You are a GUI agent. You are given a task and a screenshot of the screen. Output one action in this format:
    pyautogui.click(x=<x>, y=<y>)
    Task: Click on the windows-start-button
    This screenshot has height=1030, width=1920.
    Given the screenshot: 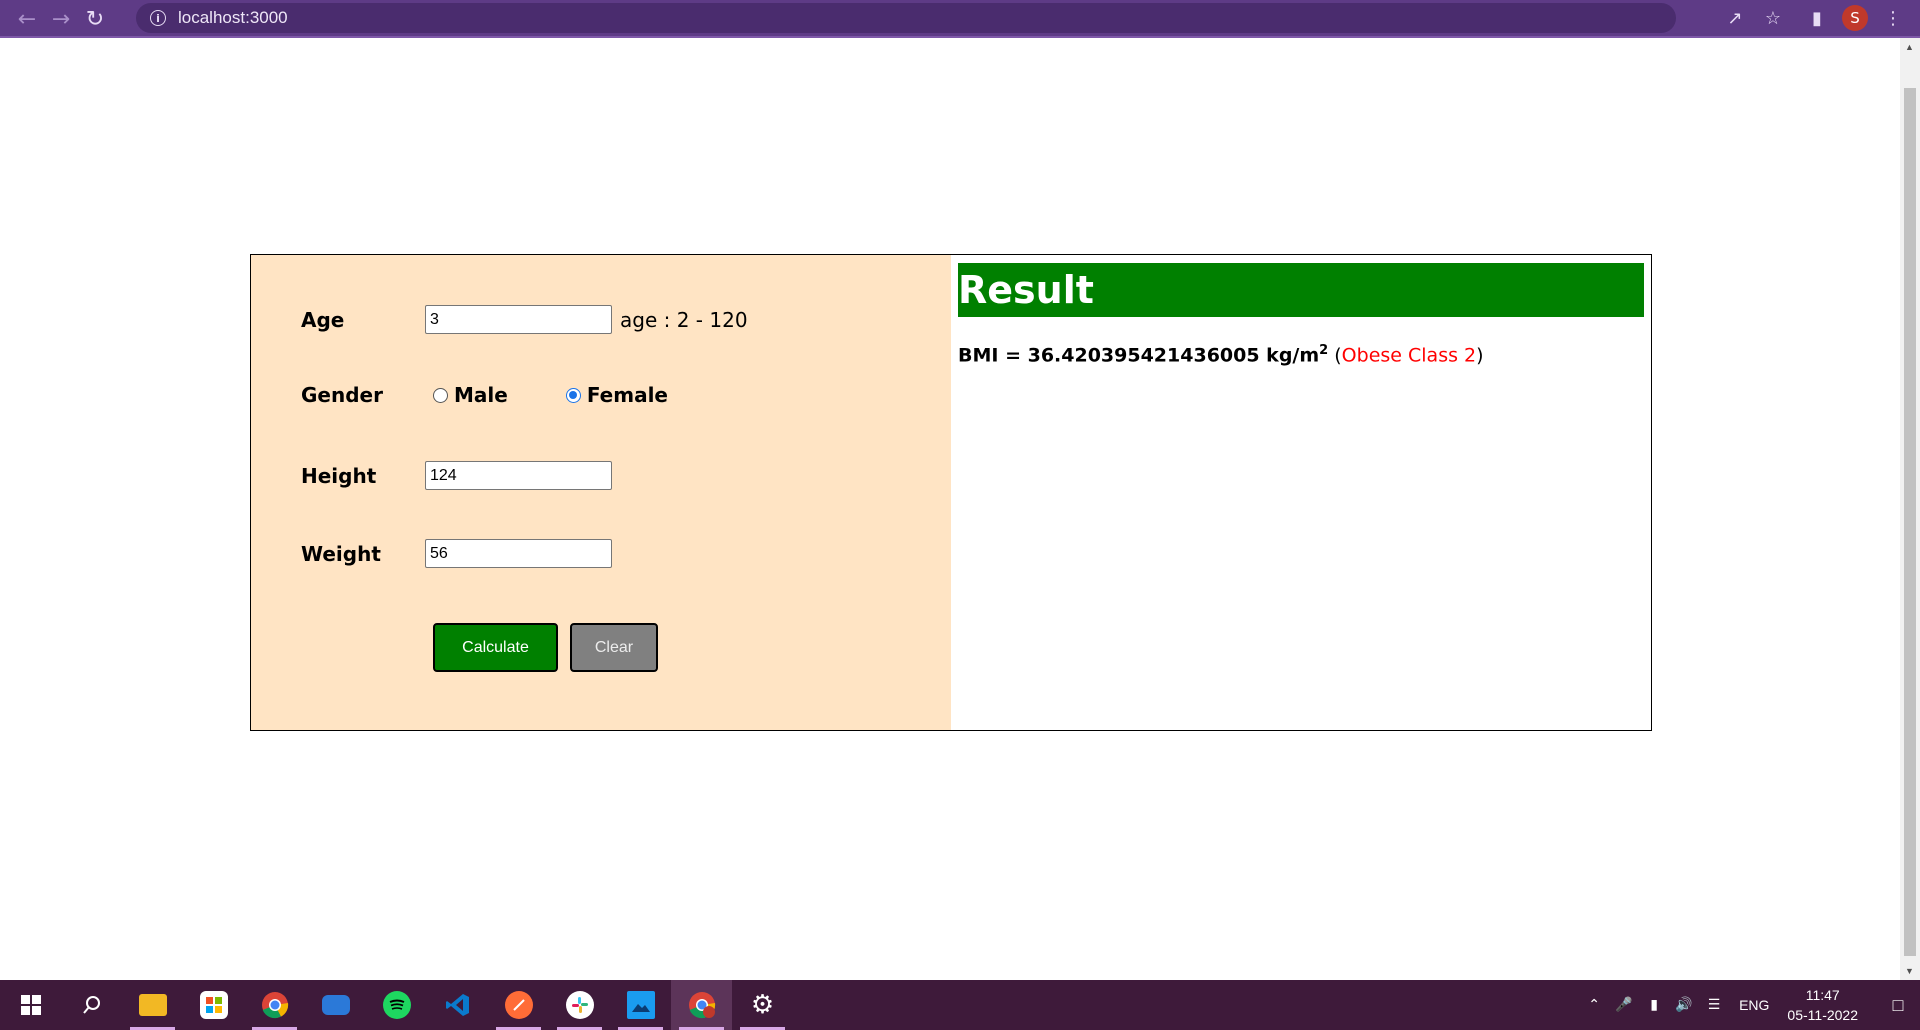 What is the action you would take?
    pyautogui.click(x=30, y=1005)
    